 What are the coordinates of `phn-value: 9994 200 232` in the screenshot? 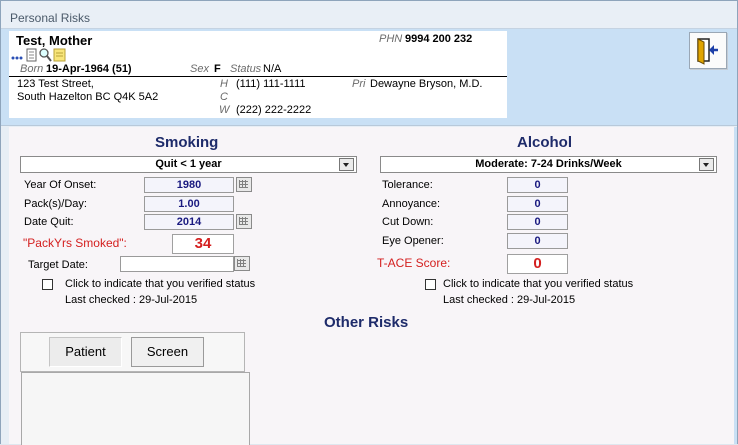 It's located at (439, 39).